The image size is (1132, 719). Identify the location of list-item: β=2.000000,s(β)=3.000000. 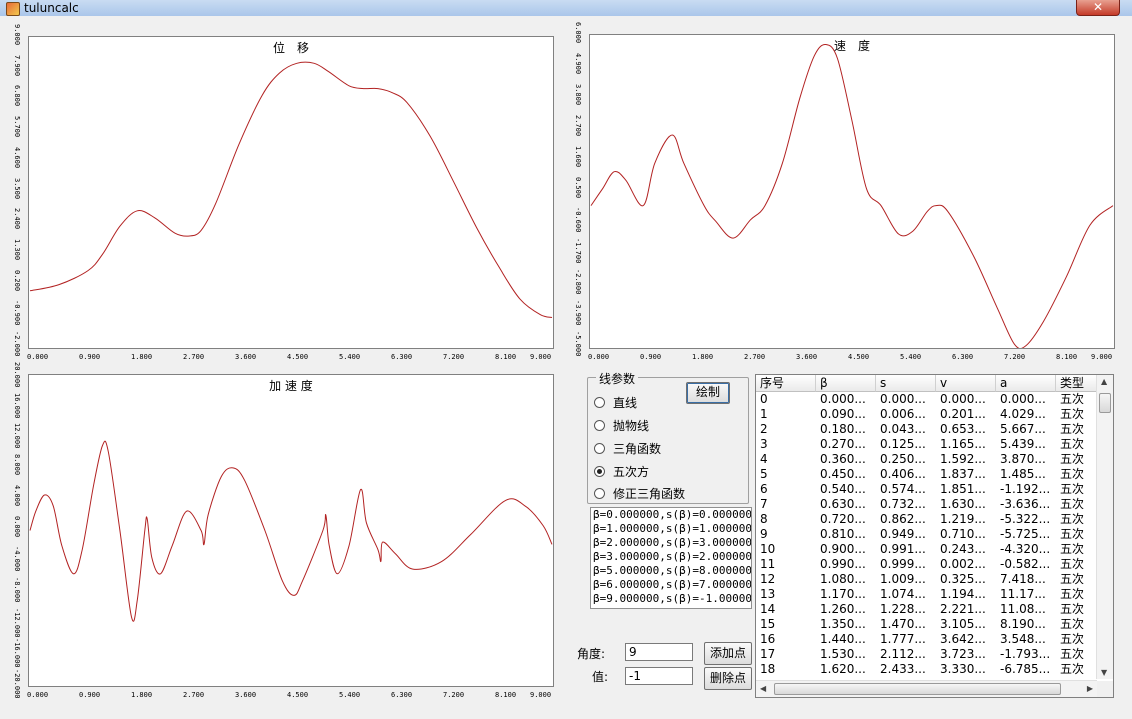
(671, 543).